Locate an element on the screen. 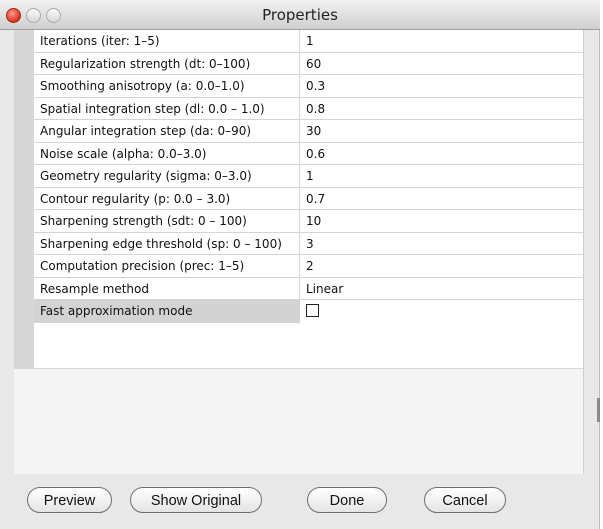 This screenshot has width=603, height=529. property-row-resample-method: Resample method Linear is located at coordinates (309, 288).